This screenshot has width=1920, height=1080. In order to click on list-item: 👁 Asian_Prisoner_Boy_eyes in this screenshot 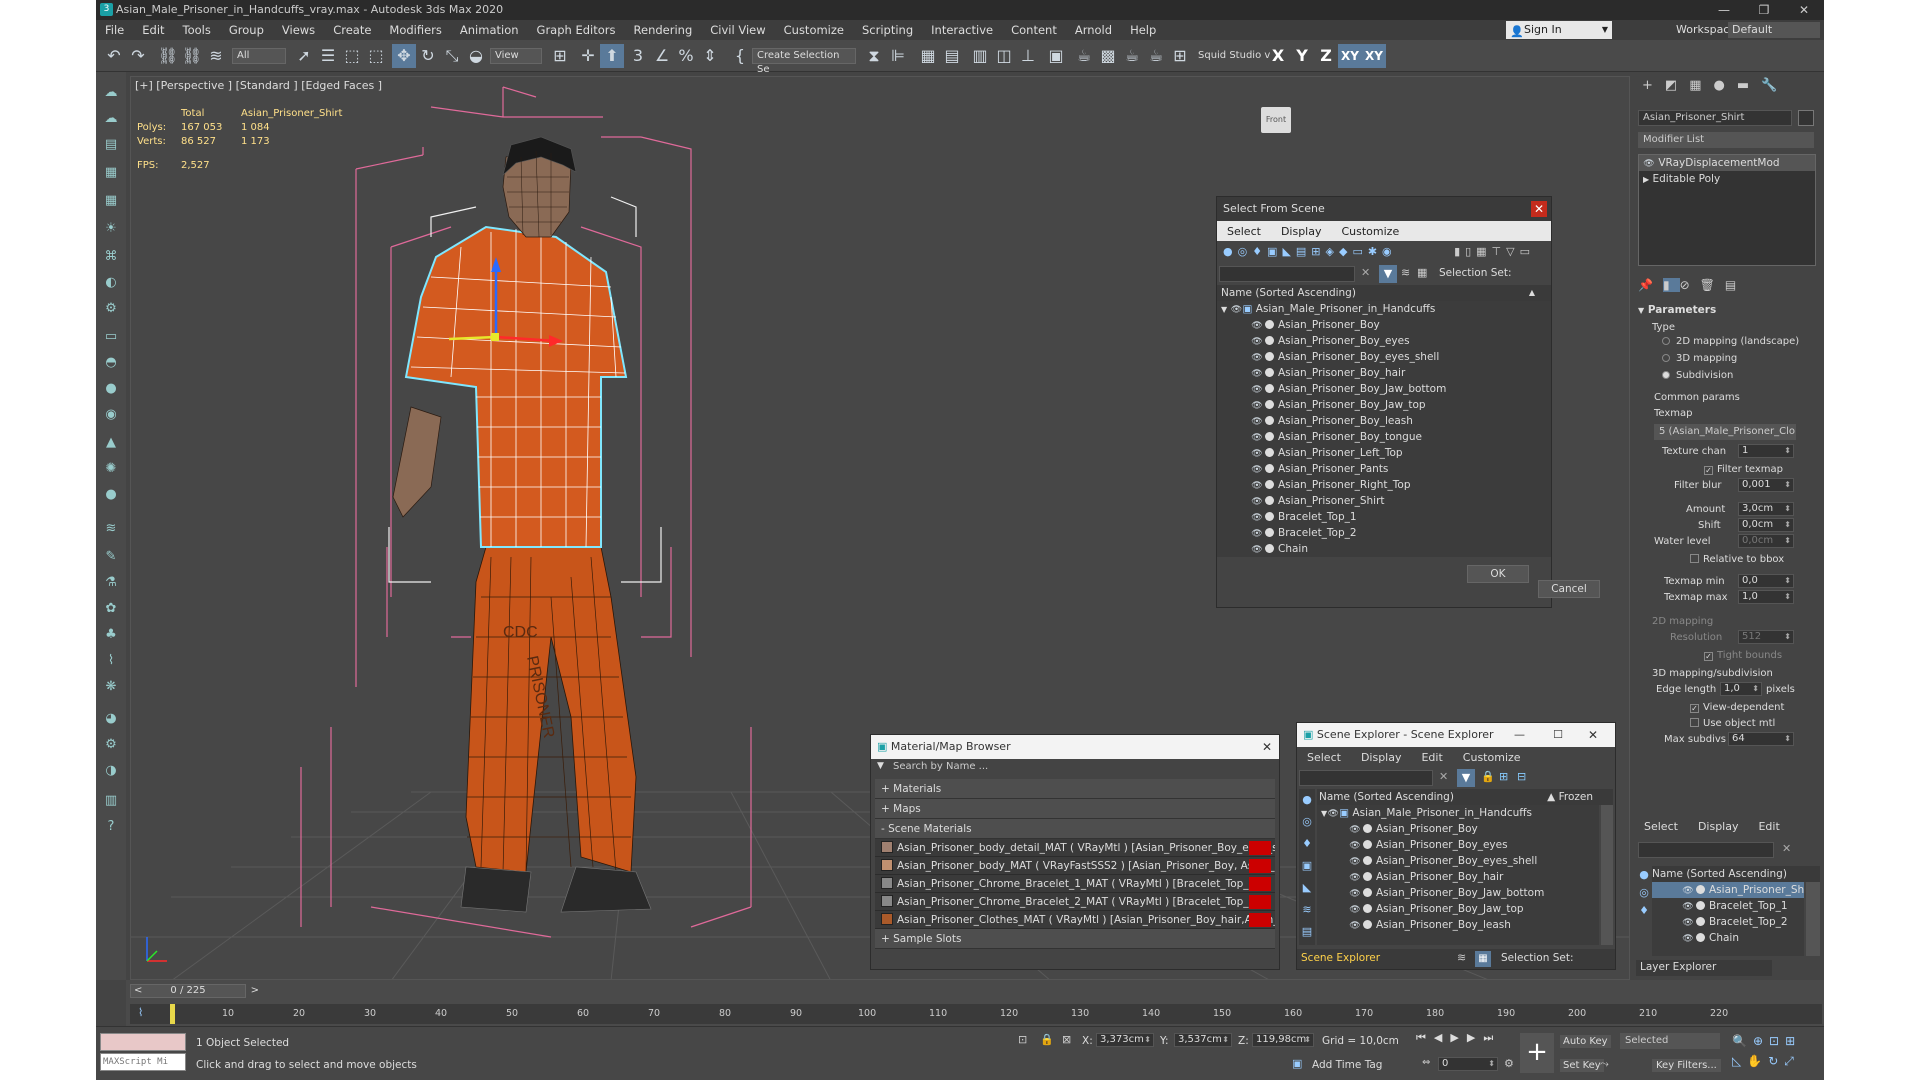, I will do `click(1384, 341)`.